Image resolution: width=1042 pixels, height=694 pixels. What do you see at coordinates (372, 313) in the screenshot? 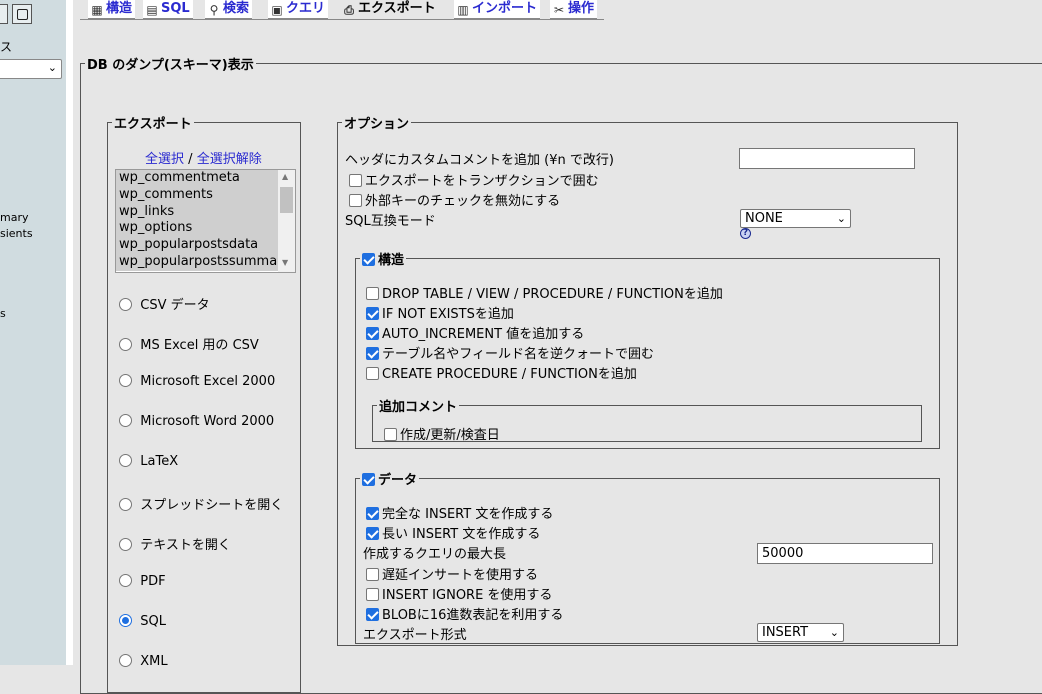
I see `if-not-exists-checkbox` at bounding box center [372, 313].